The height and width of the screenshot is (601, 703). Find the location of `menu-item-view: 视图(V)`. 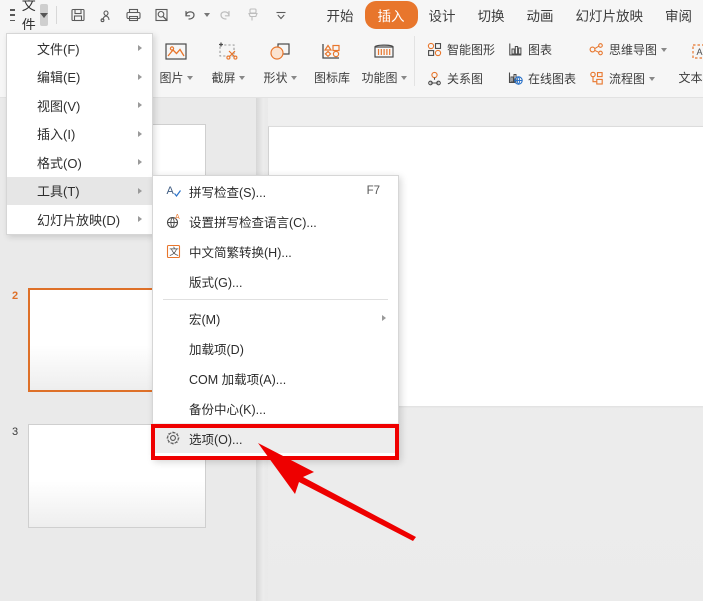

menu-item-view: 视图(V) is located at coordinates (79, 105).